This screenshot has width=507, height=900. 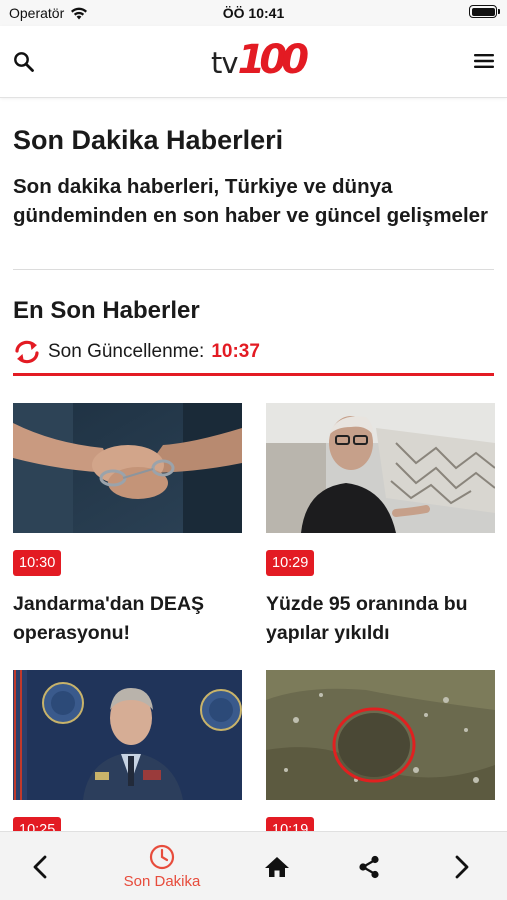 I want to click on news-card: 10:19, so click(x=380, y=763).